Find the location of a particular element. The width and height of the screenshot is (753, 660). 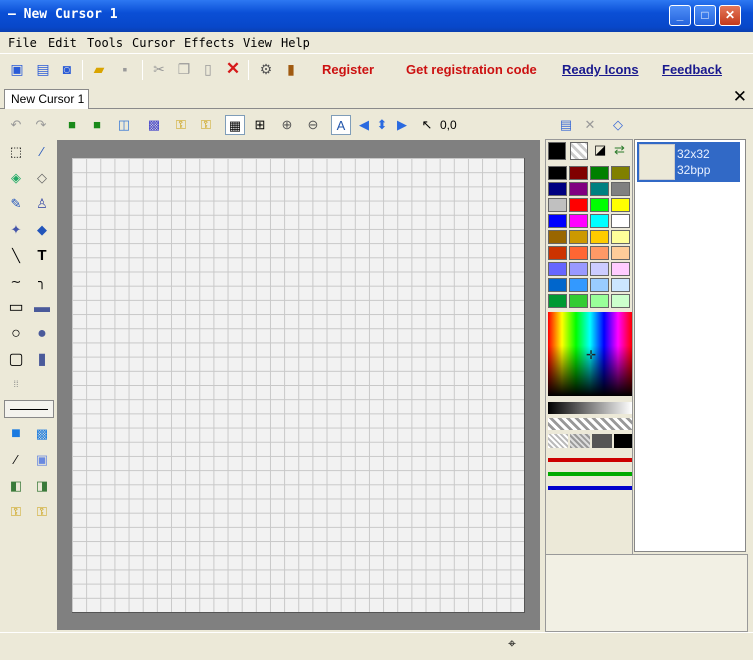

menu-effects: Effects is located at coordinates (209, 43).